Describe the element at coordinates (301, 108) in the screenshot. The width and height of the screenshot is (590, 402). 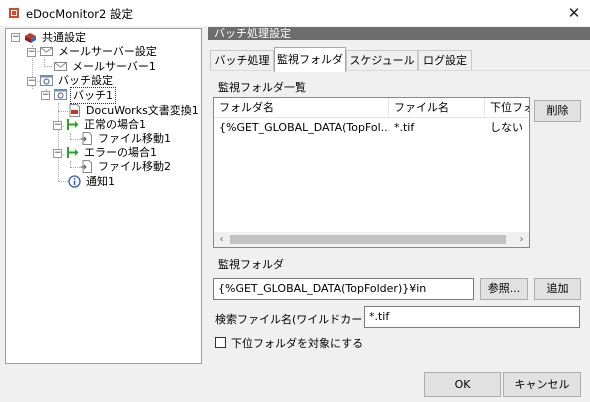
I see `column-header-folder: フォルダ名` at that location.